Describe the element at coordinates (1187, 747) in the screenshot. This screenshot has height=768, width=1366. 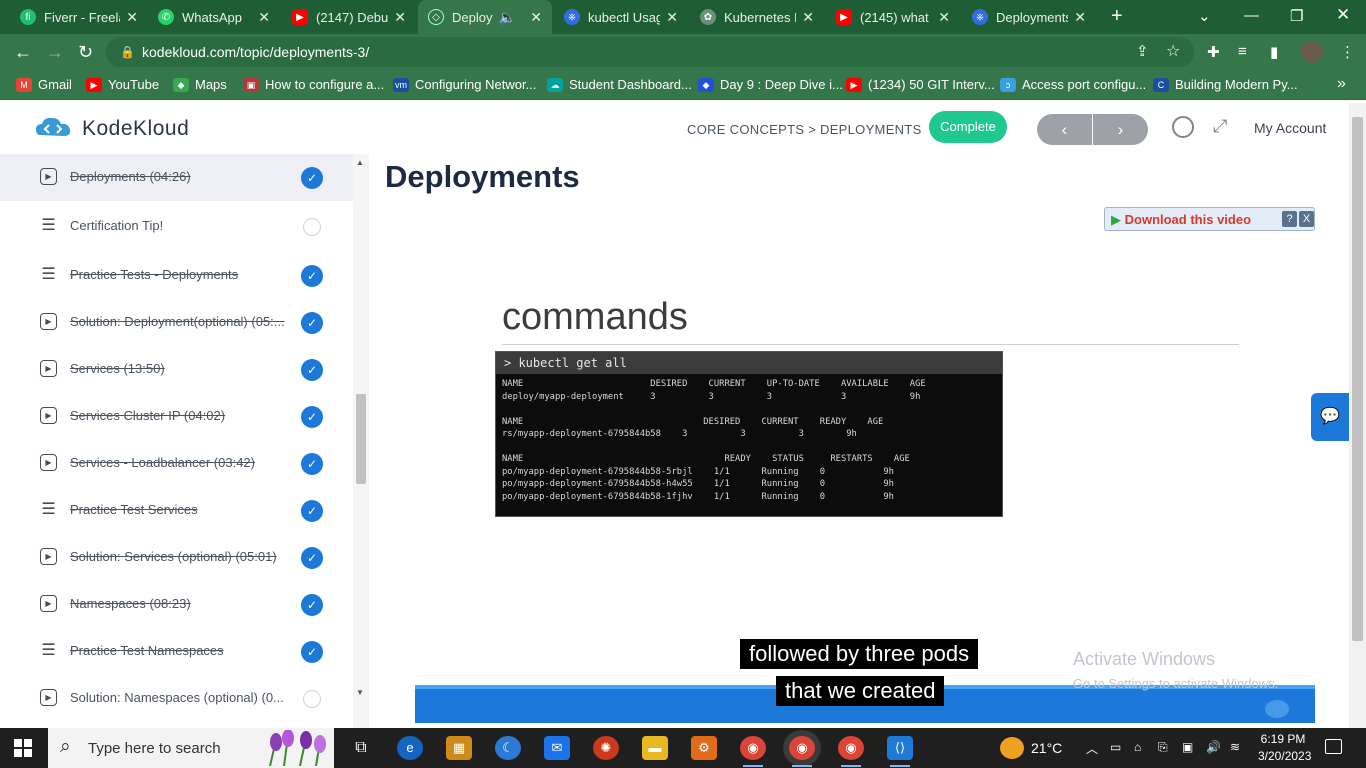
I see `display-icon: ▣` at that location.